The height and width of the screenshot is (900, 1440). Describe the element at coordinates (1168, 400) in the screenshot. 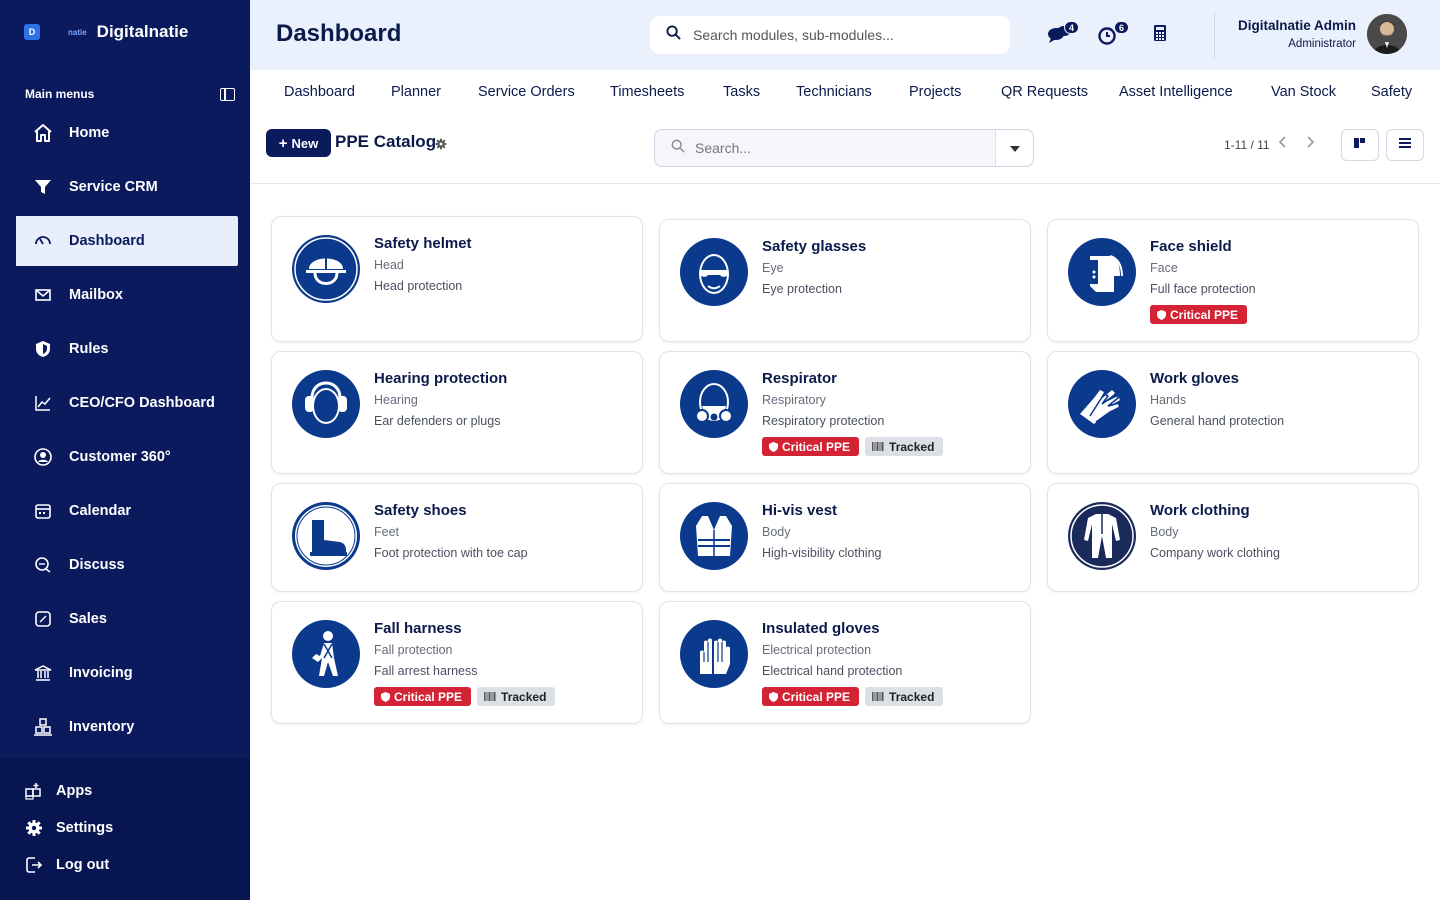

I see `card-category: Hands` at that location.